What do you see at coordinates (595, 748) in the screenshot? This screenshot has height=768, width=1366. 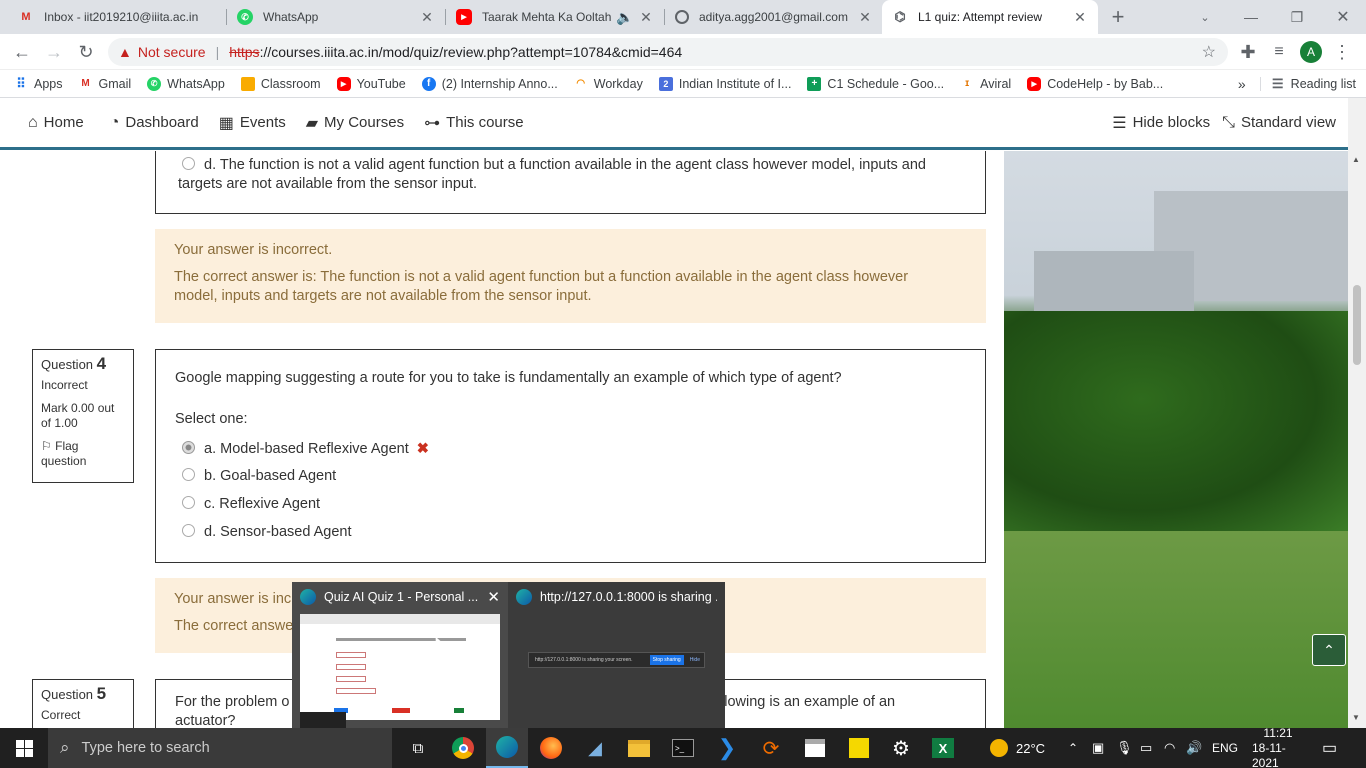 I see `app-icon: ◢` at bounding box center [595, 748].